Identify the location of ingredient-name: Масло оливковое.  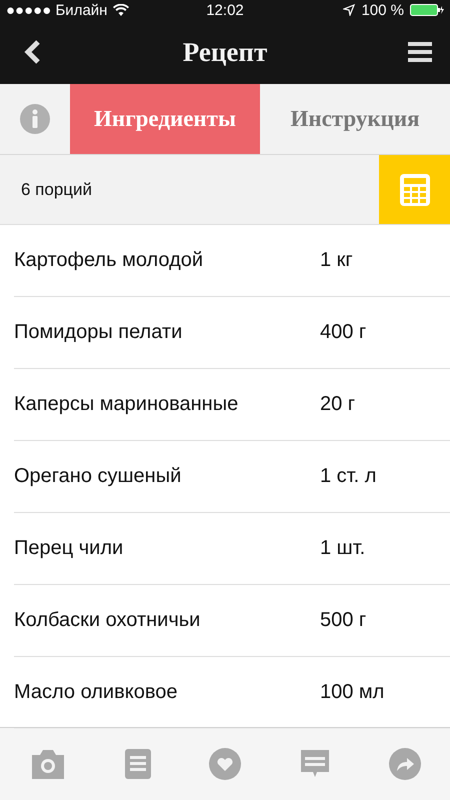
(96, 692).